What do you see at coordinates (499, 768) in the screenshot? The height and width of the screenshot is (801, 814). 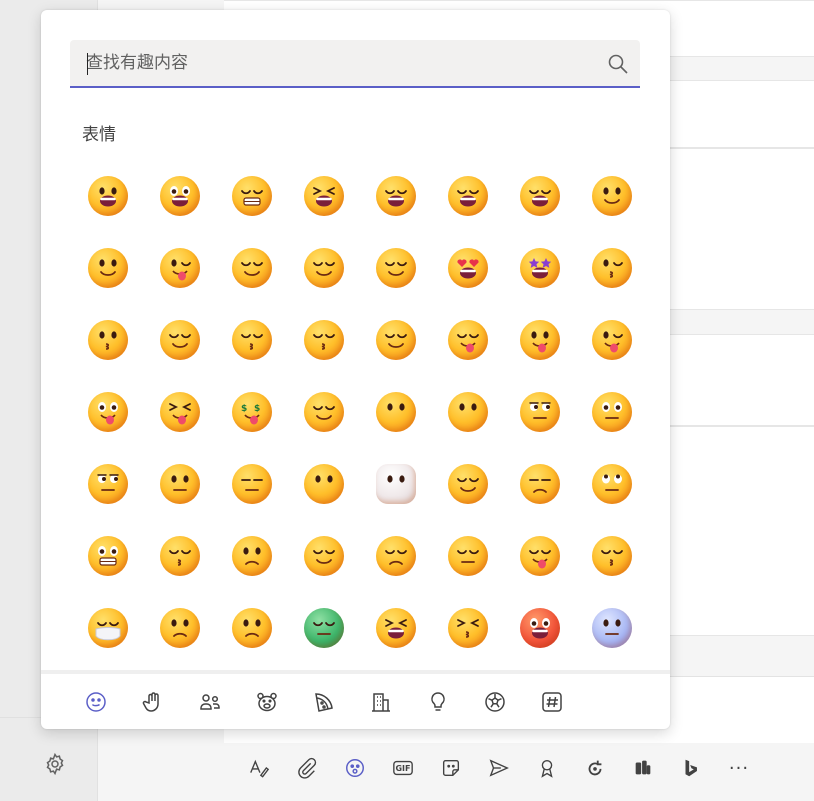 I see `send-icon` at bounding box center [499, 768].